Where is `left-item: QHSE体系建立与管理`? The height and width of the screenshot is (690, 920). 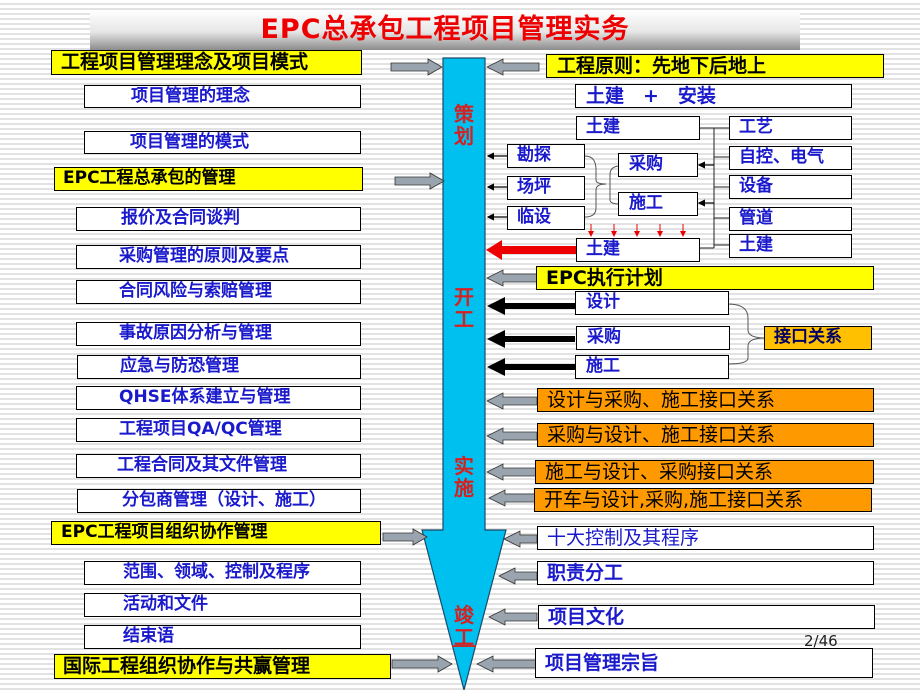
left-item: QHSE体系建立与管理 is located at coordinates (218, 398).